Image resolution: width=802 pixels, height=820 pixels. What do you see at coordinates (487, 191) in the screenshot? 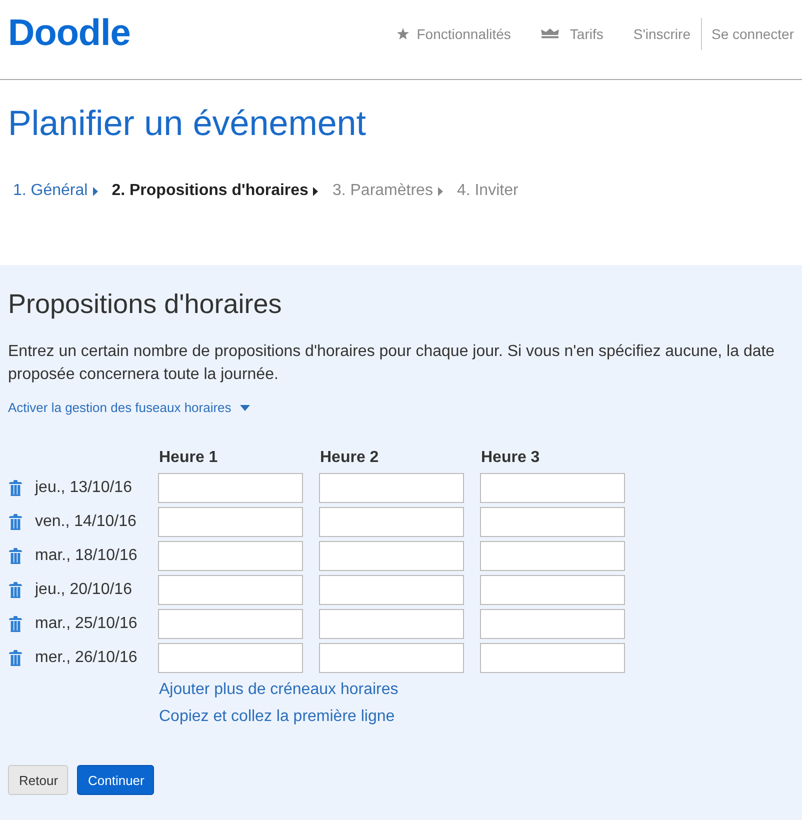
I see `step-link: 4. Inviter` at bounding box center [487, 191].